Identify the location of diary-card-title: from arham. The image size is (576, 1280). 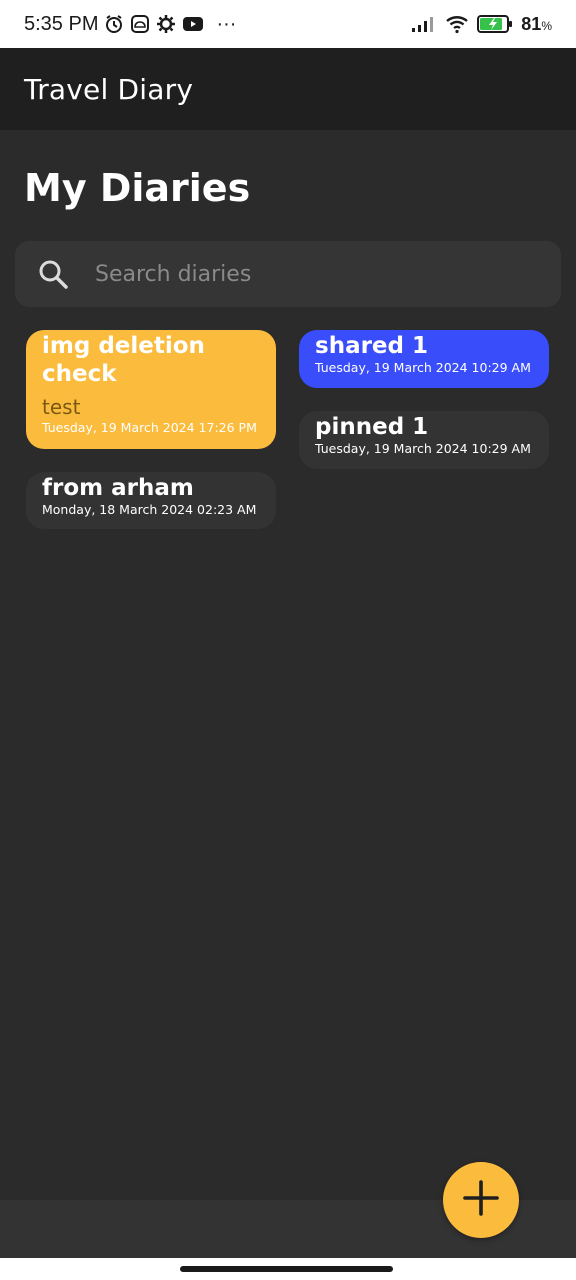
(118, 488).